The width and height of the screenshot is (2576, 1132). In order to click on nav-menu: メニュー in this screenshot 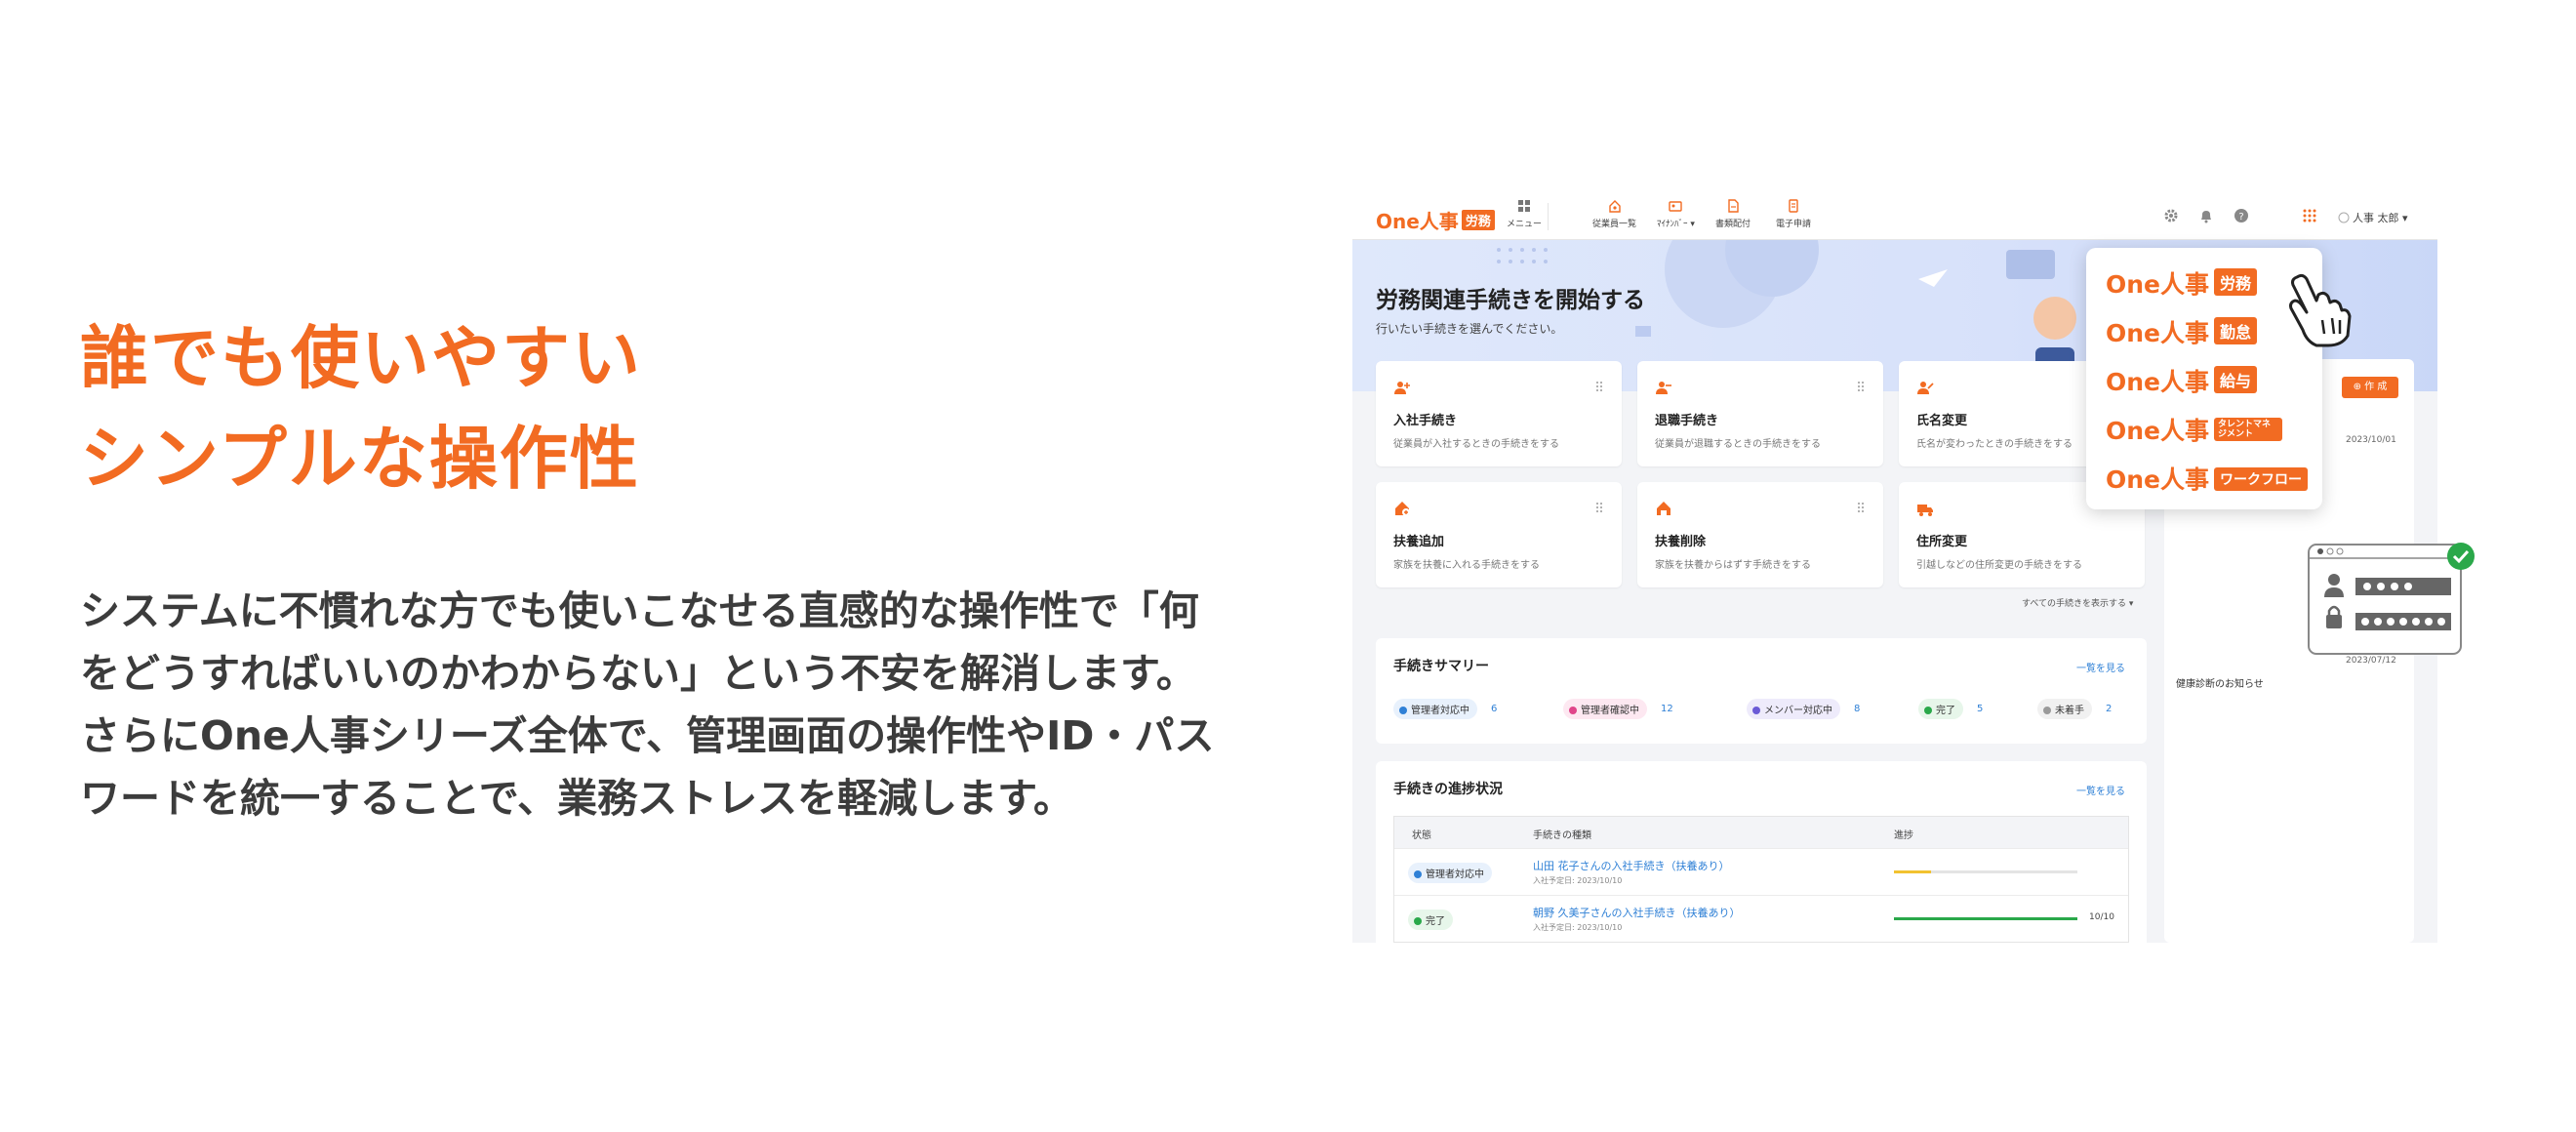, I will do `click(1524, 217)`.